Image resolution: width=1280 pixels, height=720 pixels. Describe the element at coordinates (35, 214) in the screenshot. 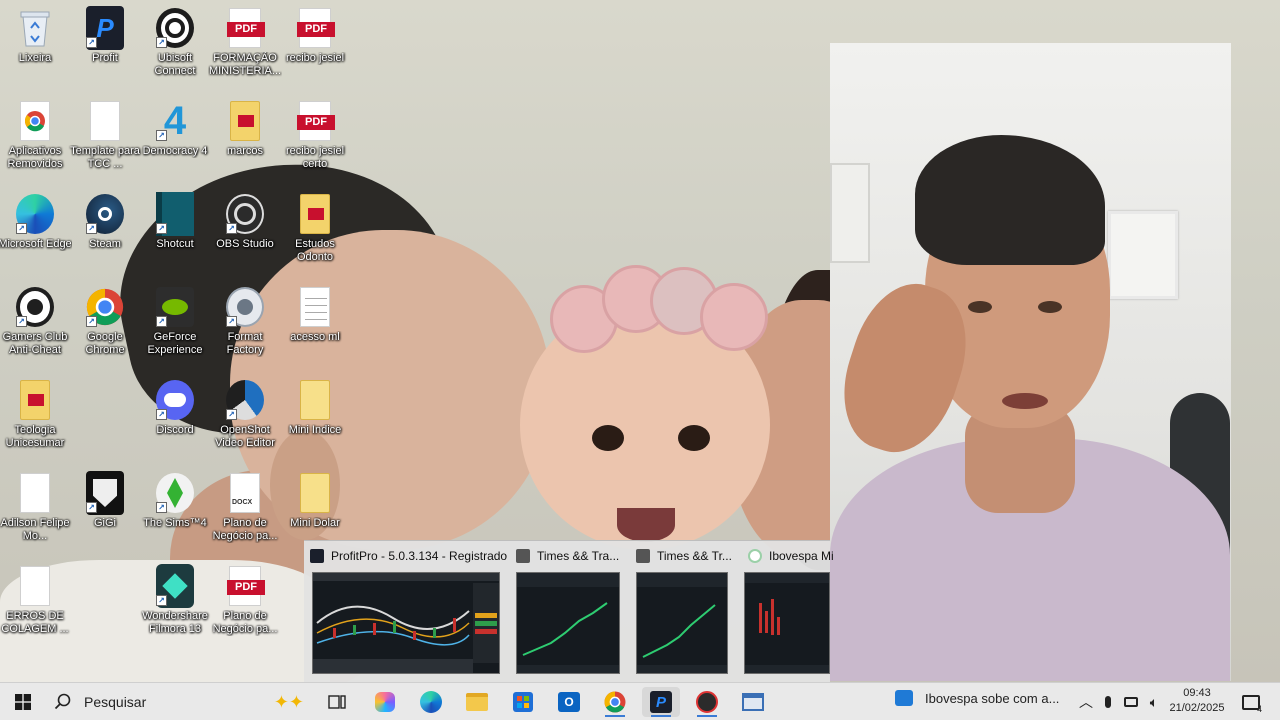

I see `edge-icon: ↗` at that location.